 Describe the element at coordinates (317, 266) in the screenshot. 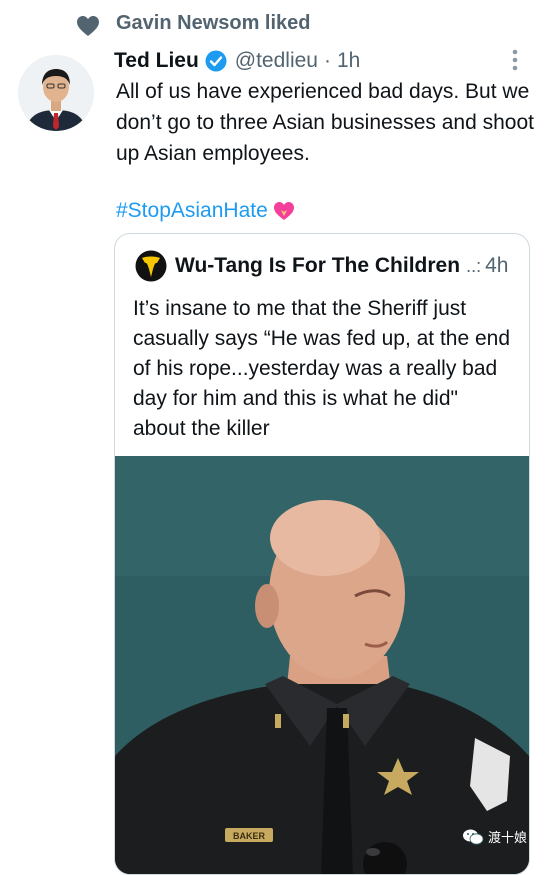

I see `quoted-author-name: Wu-Tang Is For The Children` at that location.